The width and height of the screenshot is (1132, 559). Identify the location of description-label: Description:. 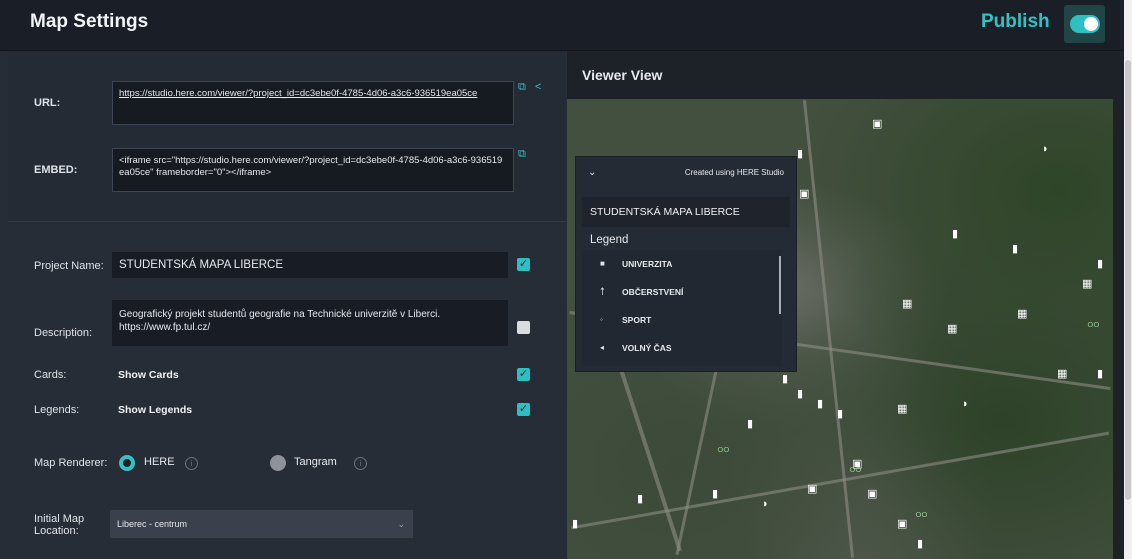
(63, 333).